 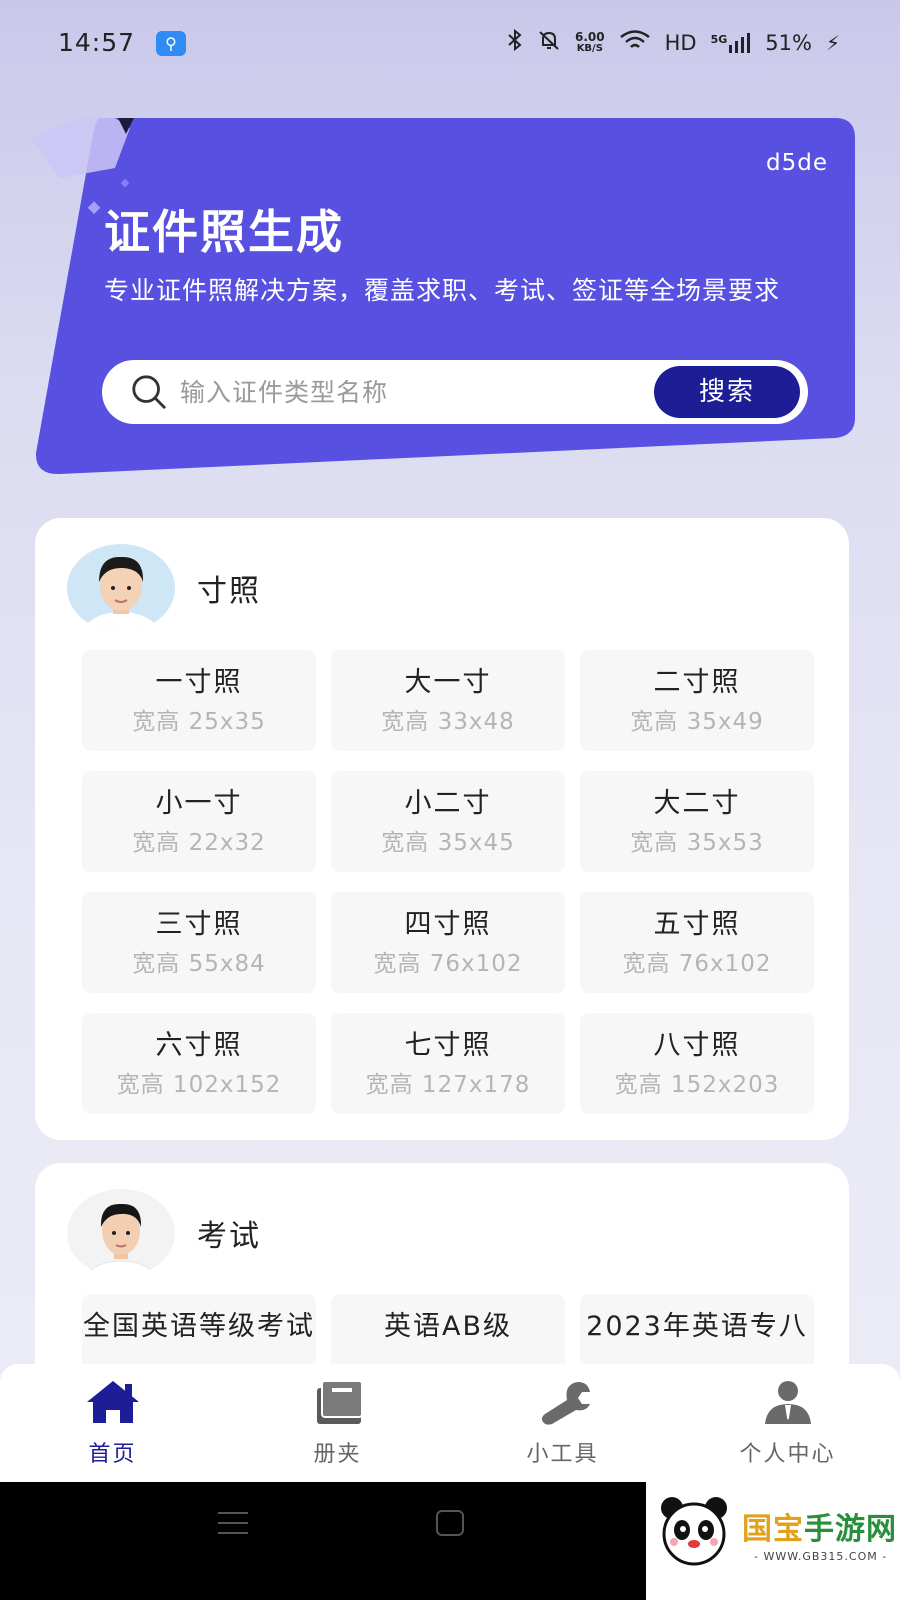 I want to click on section-header: 考试, so click(x=164, y=1233).